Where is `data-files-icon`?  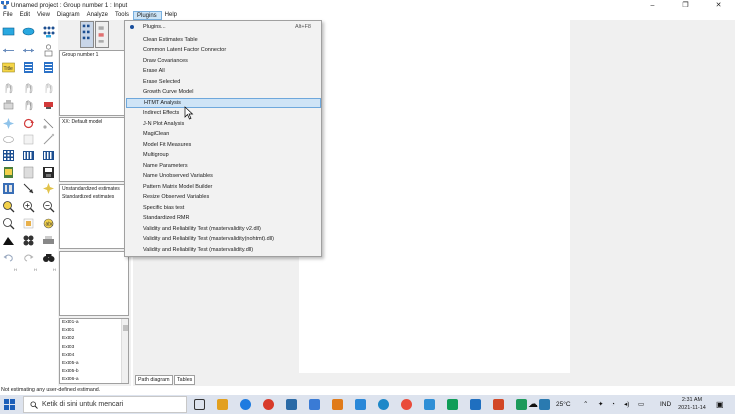
data-files-icon is located at coordinates (8, 155).